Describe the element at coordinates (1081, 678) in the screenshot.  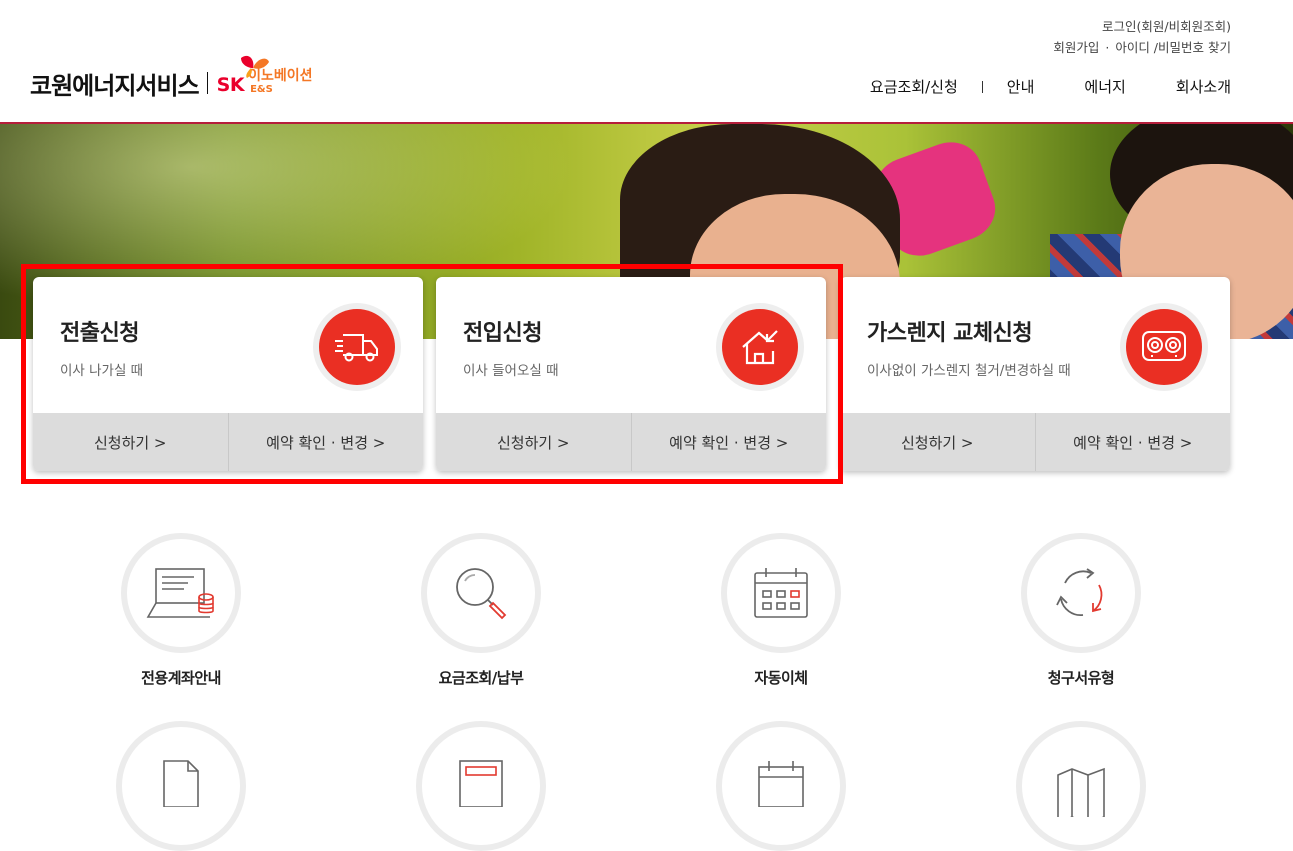
I see `quick-menu-label: 청구서유형` at that location.